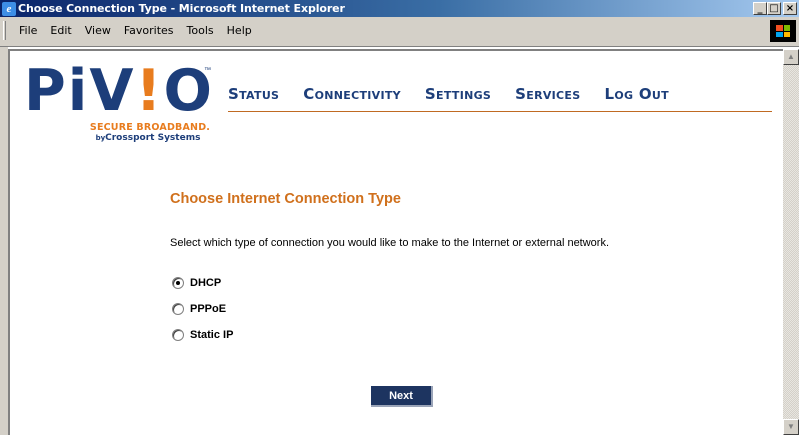  What do you see at coordinates (760, 8) in the screenshot?
I see `minimize-button: _` at bounding box center [760, 8].